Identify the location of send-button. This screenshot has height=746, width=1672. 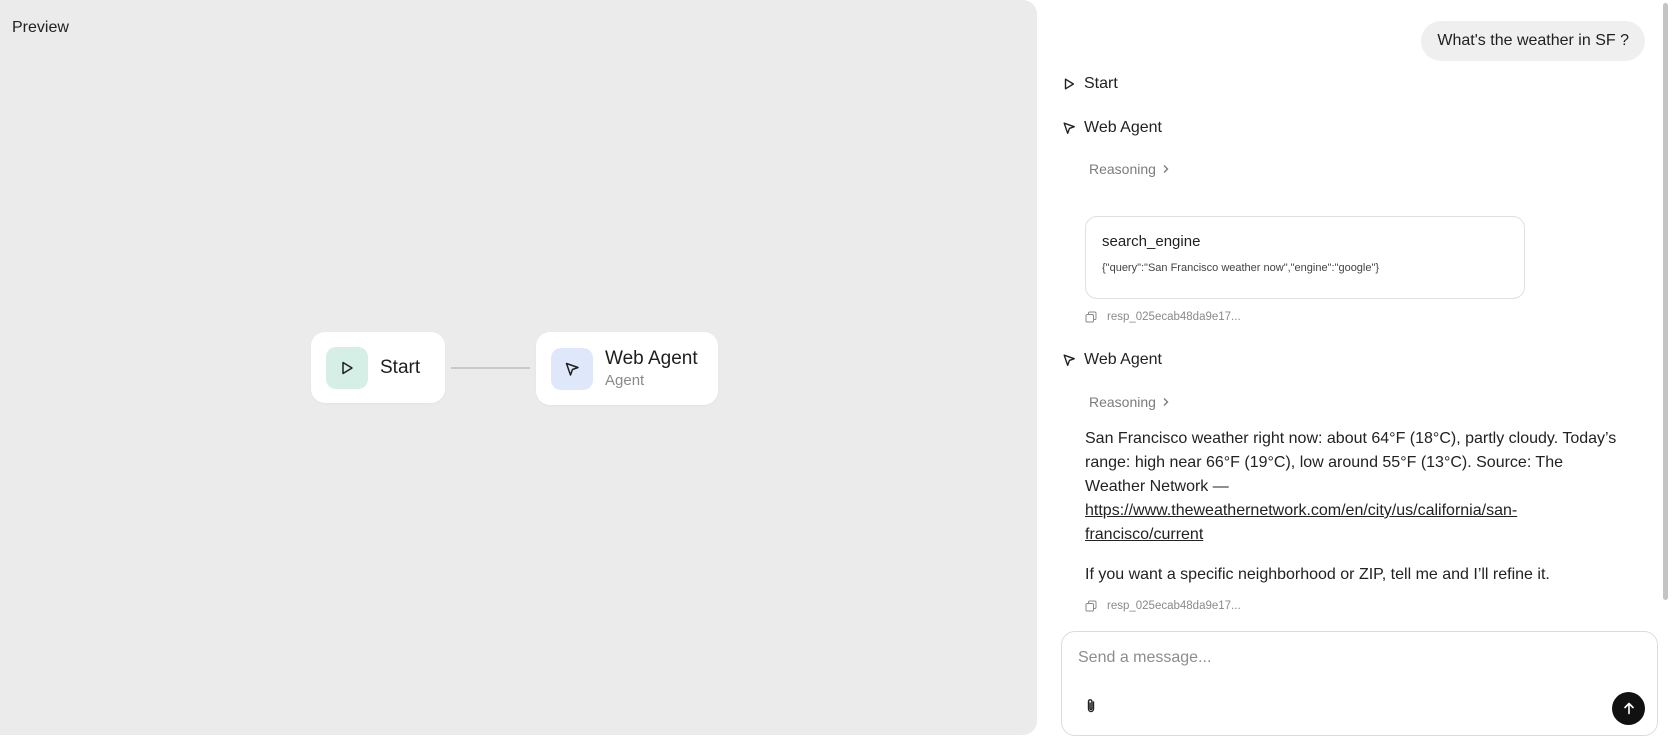
(1628, 708).